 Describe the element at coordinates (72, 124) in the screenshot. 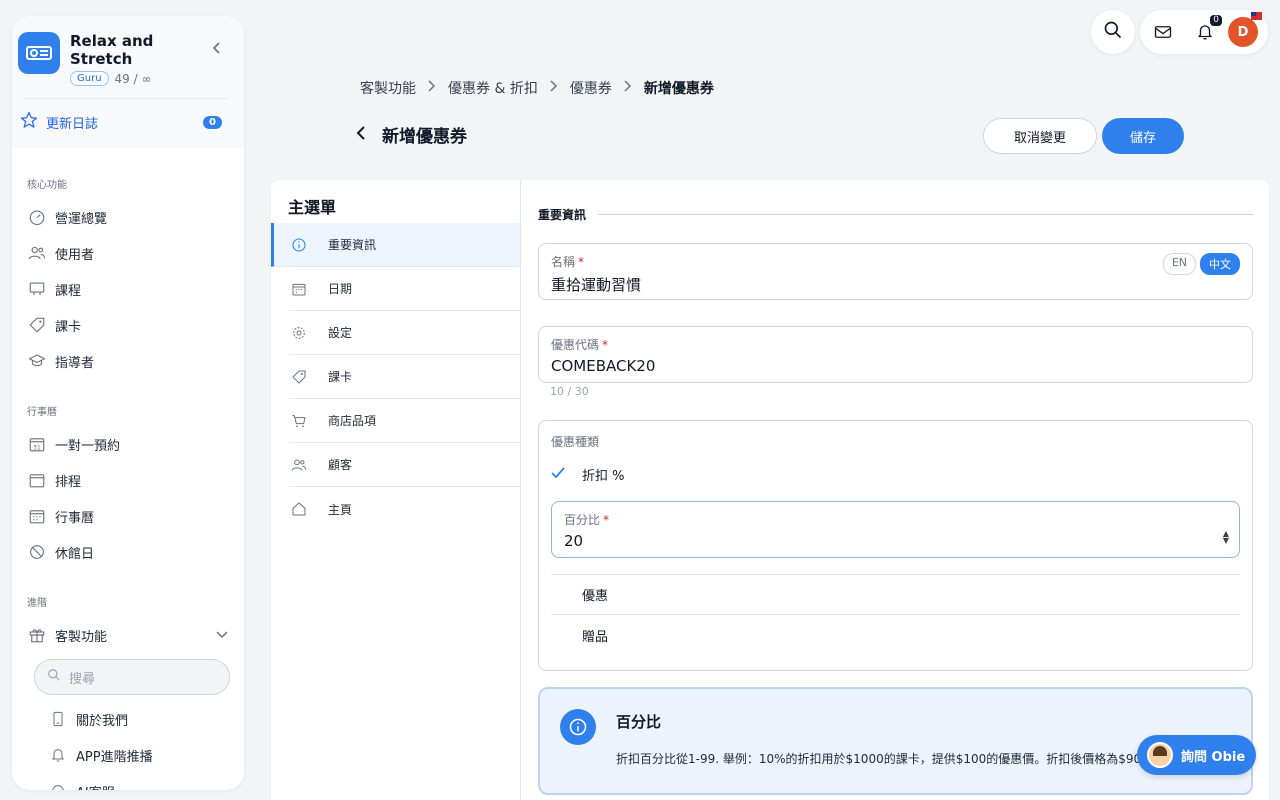

I see `changelog-label: 更新日誌` at that location.